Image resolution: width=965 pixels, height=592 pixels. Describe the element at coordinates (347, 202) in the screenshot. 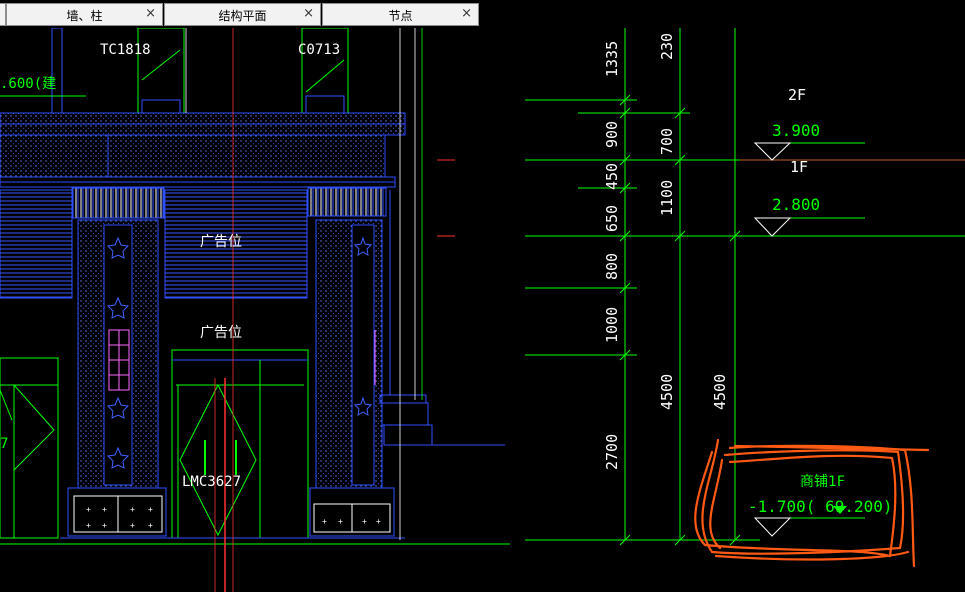

I see `column-capital-right` at that location.